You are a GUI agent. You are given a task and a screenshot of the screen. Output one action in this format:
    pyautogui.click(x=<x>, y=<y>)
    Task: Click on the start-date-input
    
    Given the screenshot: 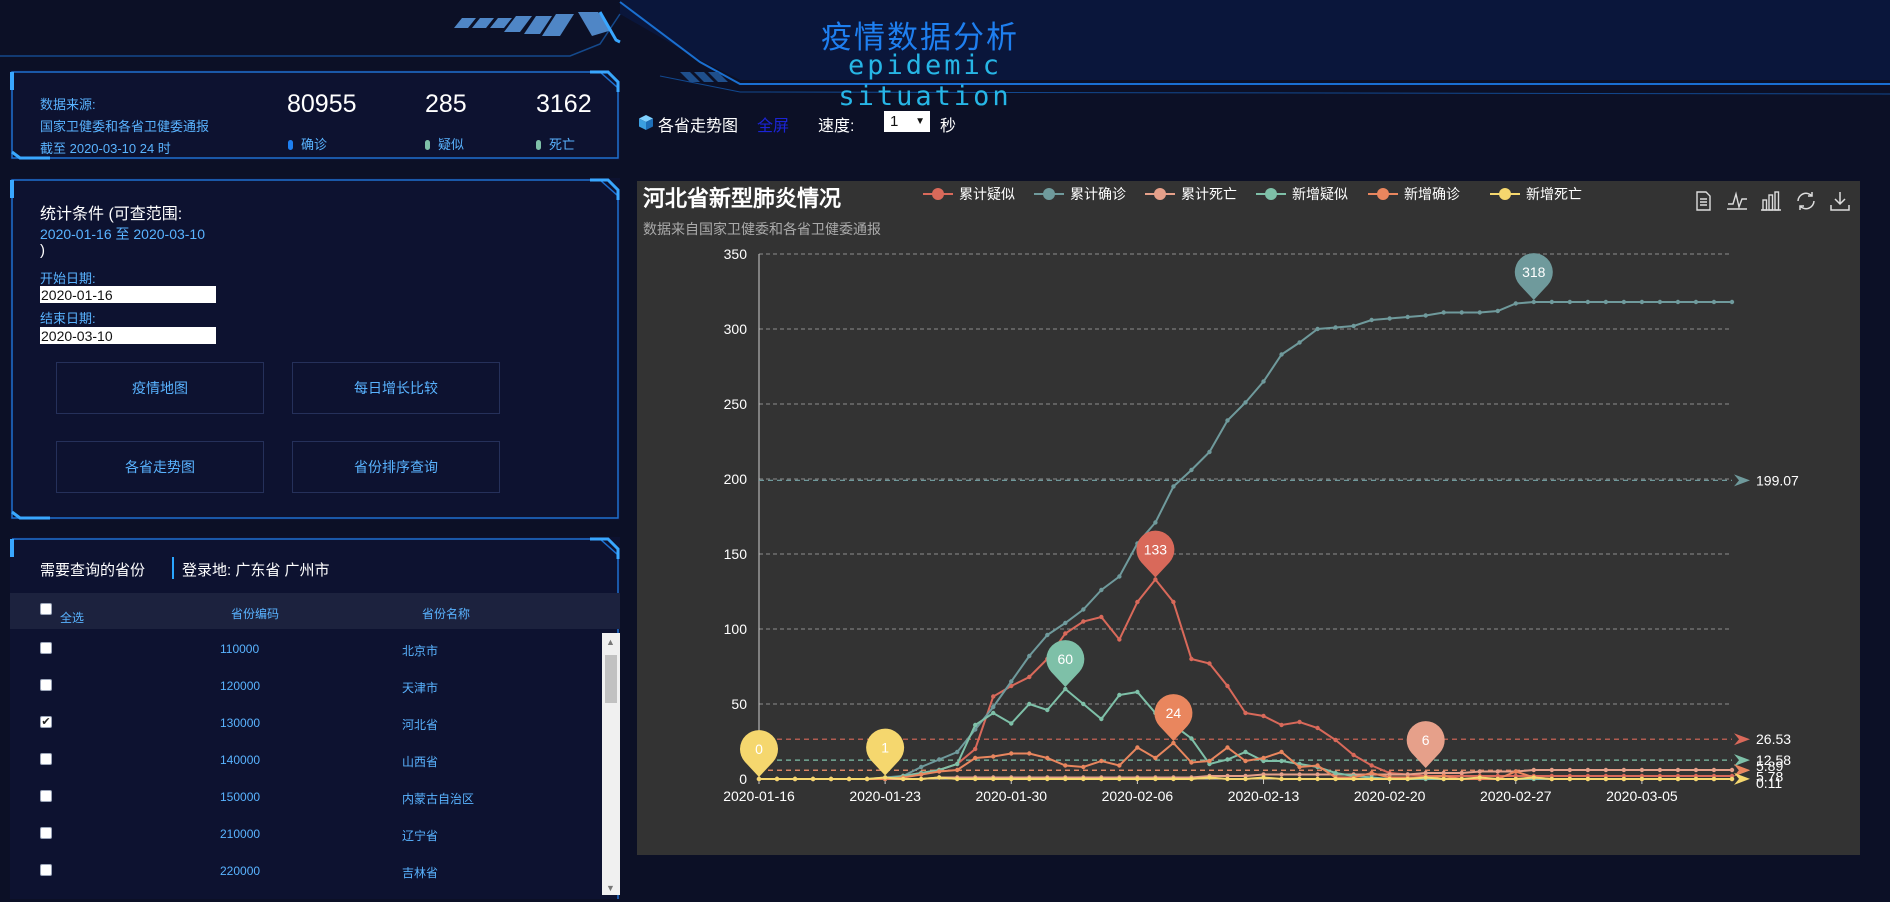 What is the action you would take?
    pyautogui.click(x=128, y=294)
    